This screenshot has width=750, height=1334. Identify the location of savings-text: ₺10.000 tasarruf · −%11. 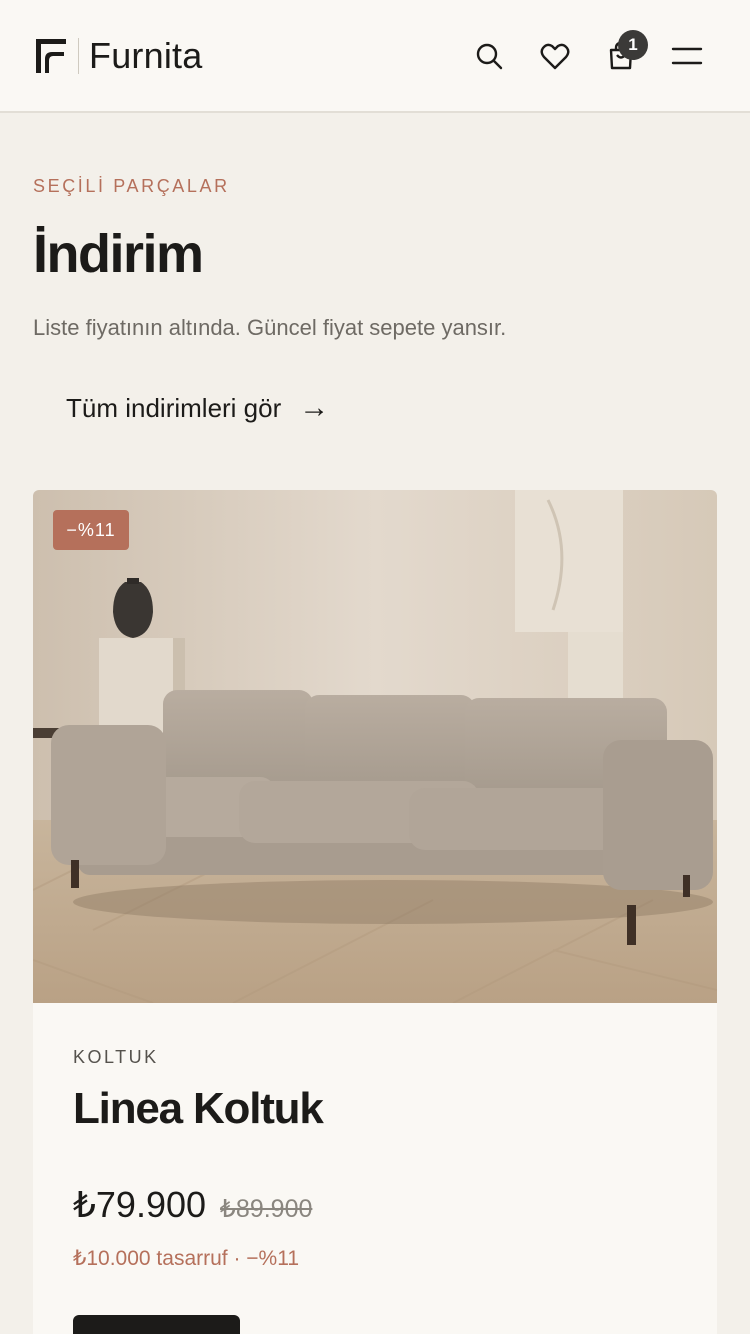
(186, 1258).